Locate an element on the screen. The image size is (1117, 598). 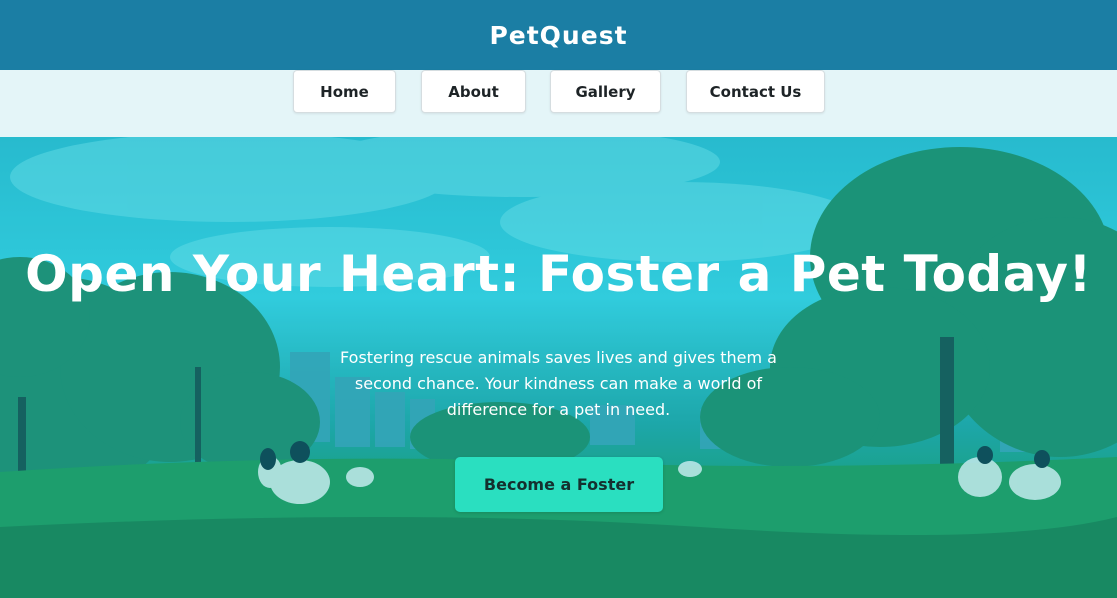
hero-title: Open Your Heart: Foster a Pet Today! is located at coordinates (558, 274).